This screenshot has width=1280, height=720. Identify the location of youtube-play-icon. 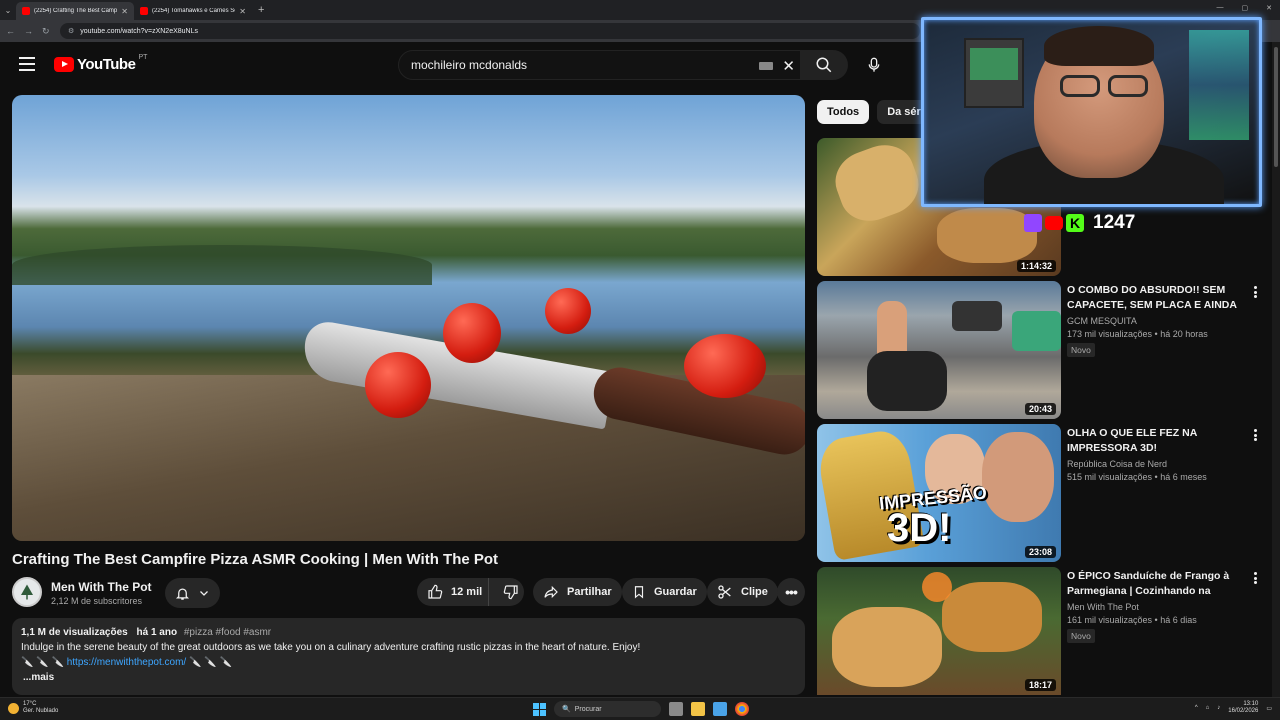
(64, 64).